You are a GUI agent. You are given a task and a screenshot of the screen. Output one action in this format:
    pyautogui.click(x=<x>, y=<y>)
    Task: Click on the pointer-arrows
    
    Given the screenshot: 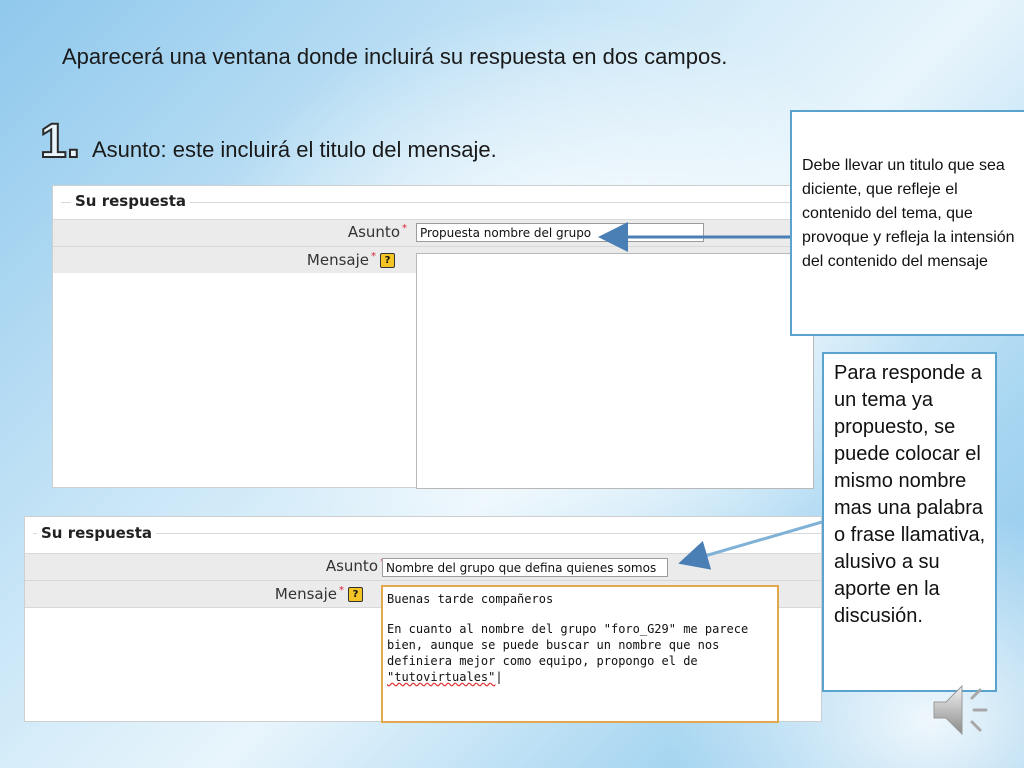 What is the action you would take?
    pyautogui.click(x=710, y=396)
    